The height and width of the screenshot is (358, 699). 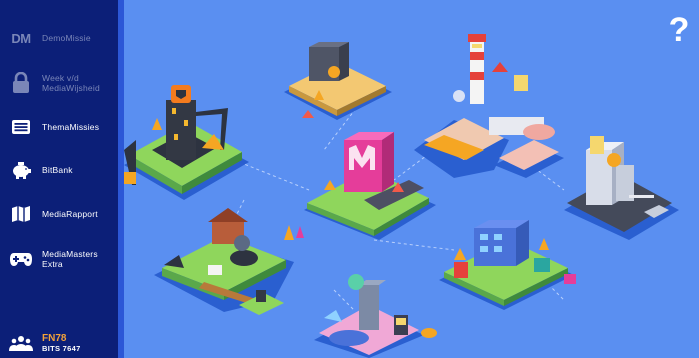 What do you see at coordinates (21, 127) in the screenshot?
I see `newspaper-icon` at bounding box center [21, 127].